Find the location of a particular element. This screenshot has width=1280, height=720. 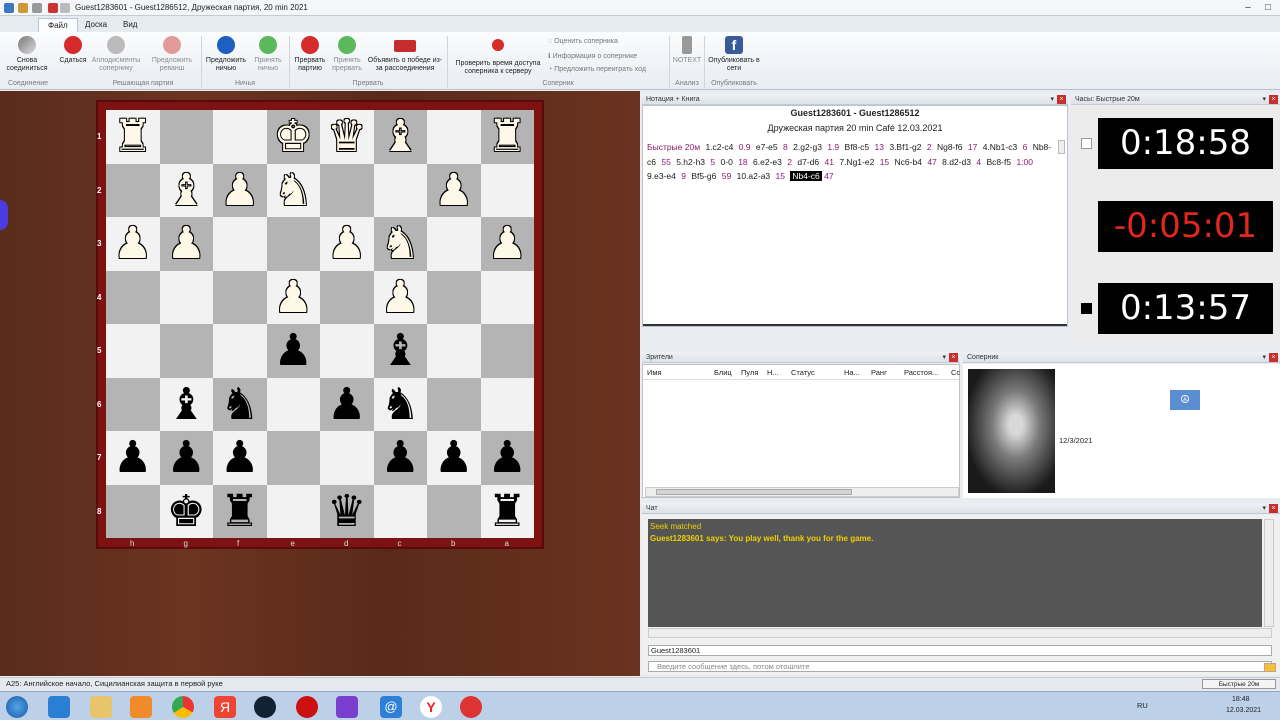

opponent-info-item: ℹ Информация о сопернике is located at coordinates (592, 56).